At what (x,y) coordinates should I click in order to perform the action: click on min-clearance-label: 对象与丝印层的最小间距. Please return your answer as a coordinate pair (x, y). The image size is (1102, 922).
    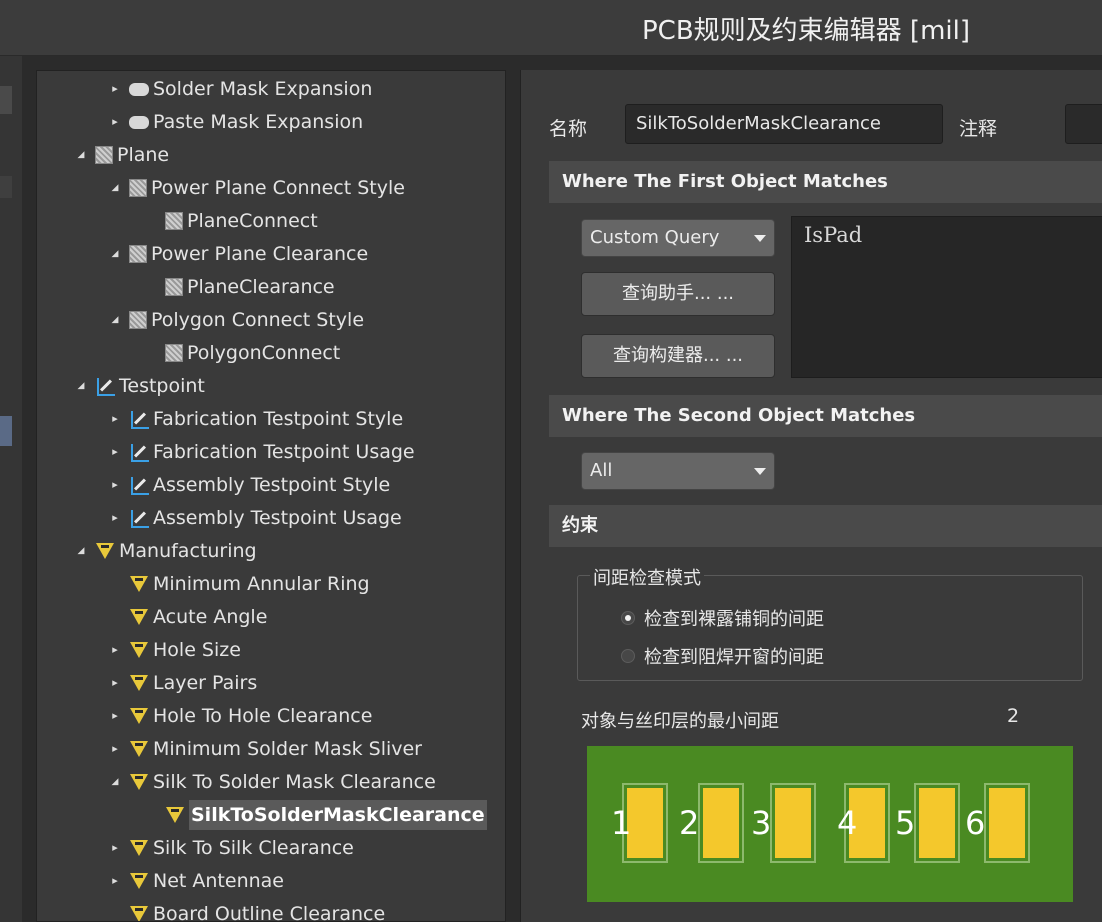
    Looking at the image, I should click on (680, 721).